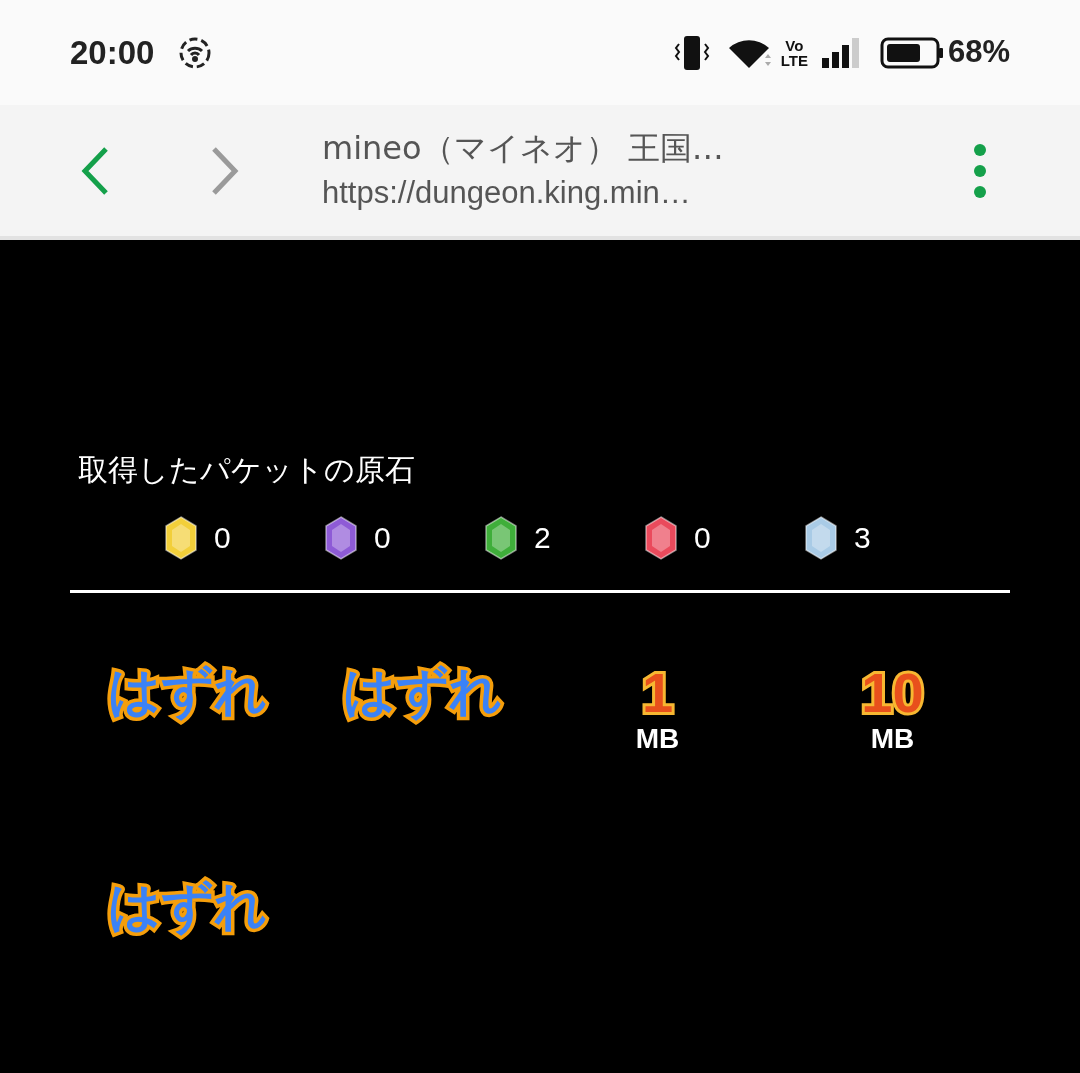 Image resolution: width=1080 pixels, height=1073 pixels. I want to click on battery-icon, so click(911, 52).